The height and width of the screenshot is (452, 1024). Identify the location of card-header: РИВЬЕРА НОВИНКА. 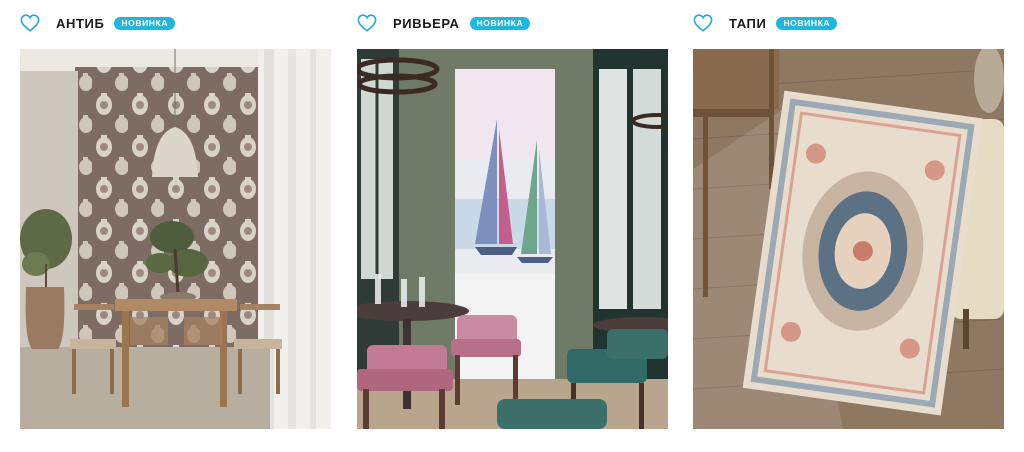
(513, 23).